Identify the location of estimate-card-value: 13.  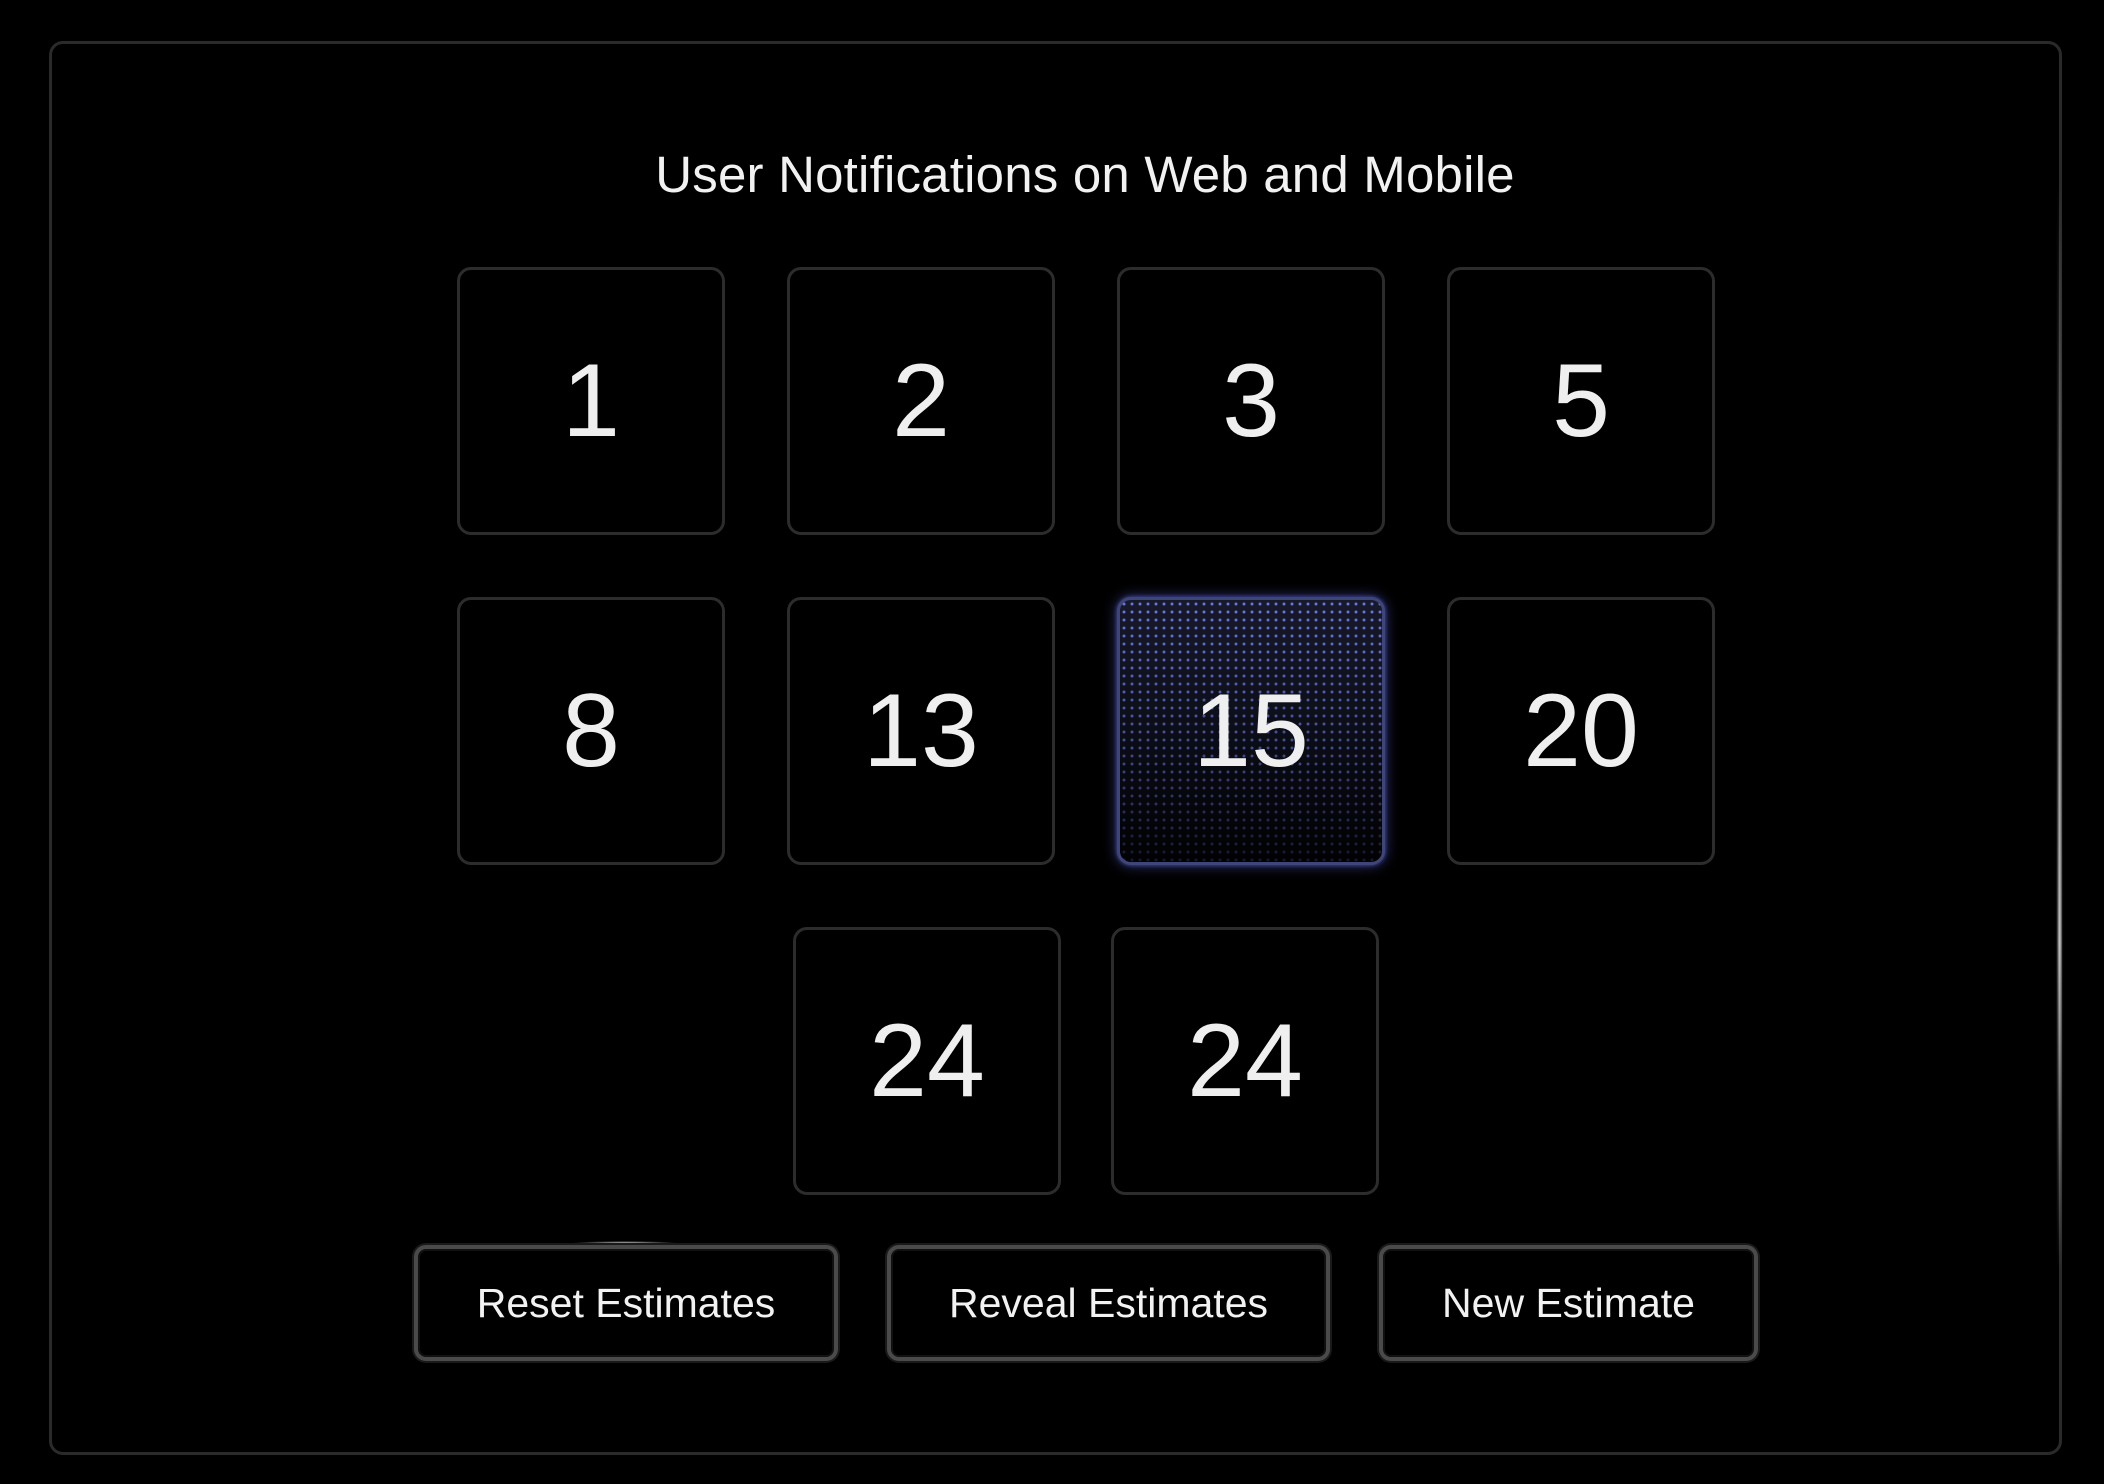
(921, 730).